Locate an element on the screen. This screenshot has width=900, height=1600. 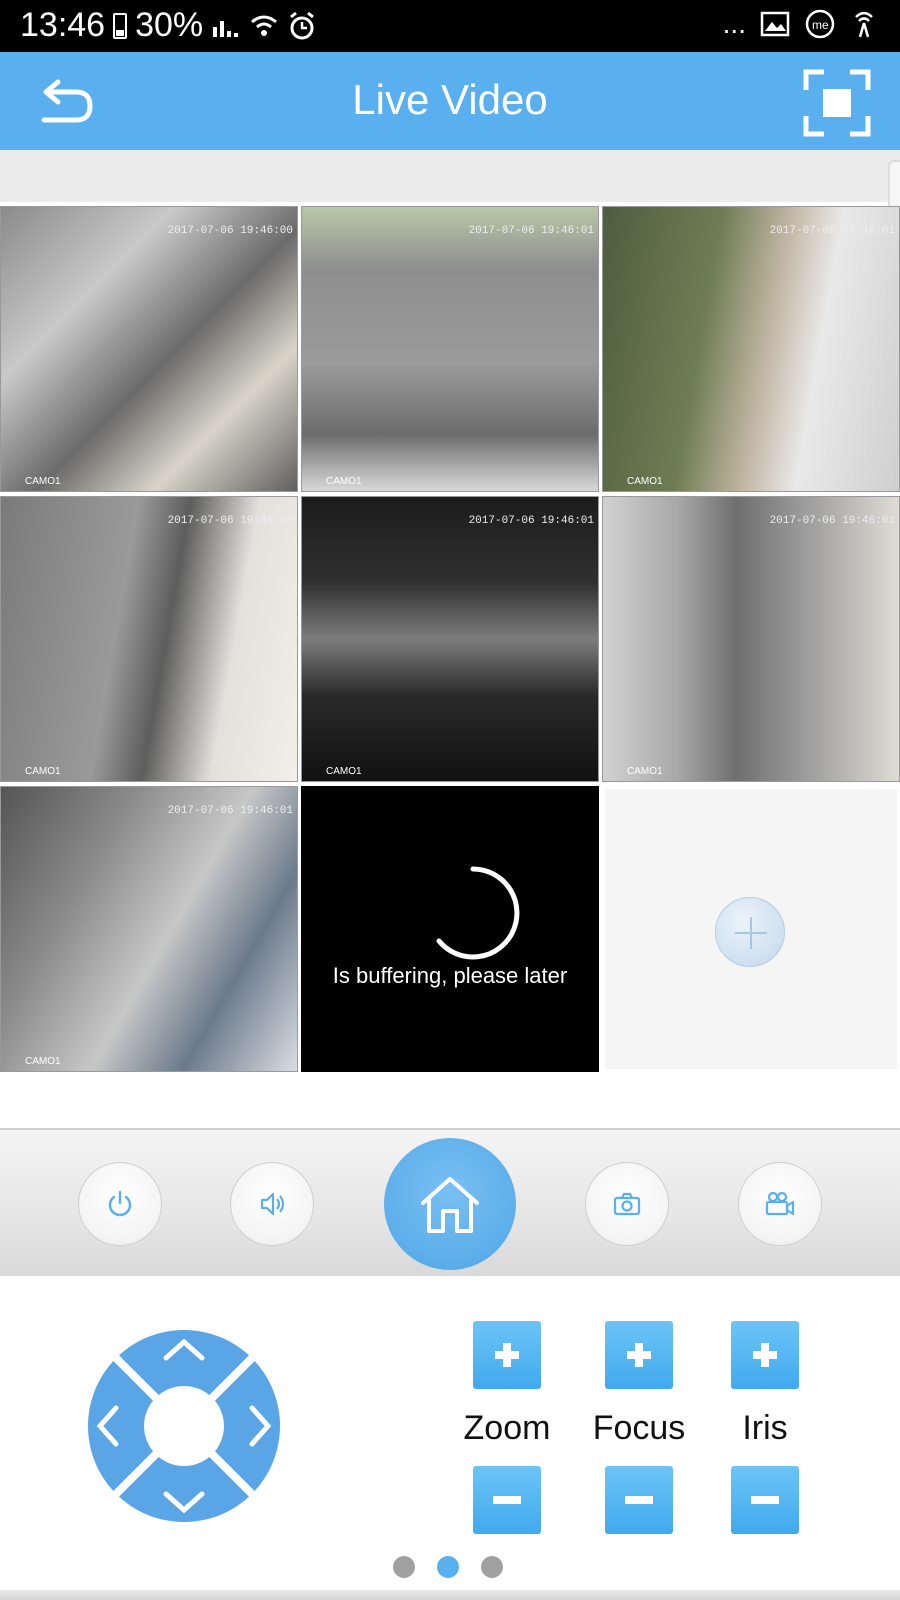
zoom-label: Zoom is located at coordinates (507, 1428).